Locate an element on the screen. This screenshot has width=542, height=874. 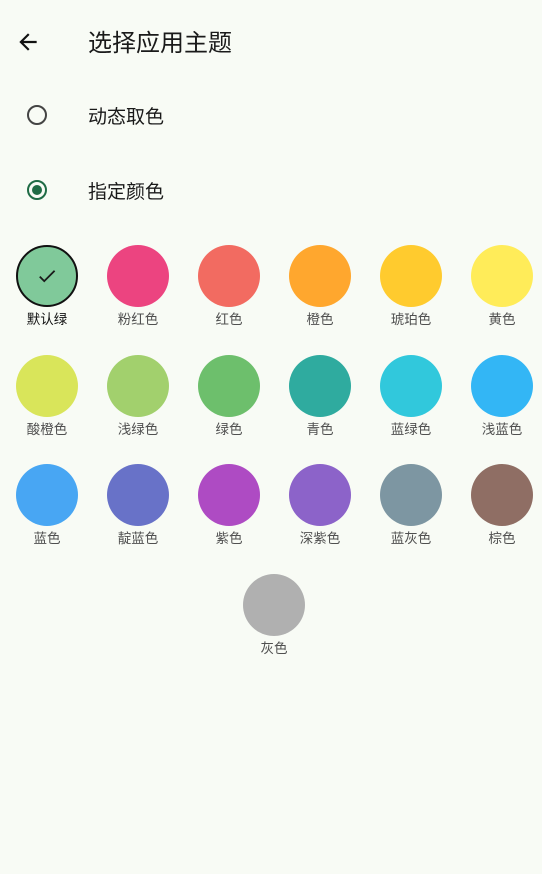
color-swatch: 酸橙色 is located at coordinates (47, 403).